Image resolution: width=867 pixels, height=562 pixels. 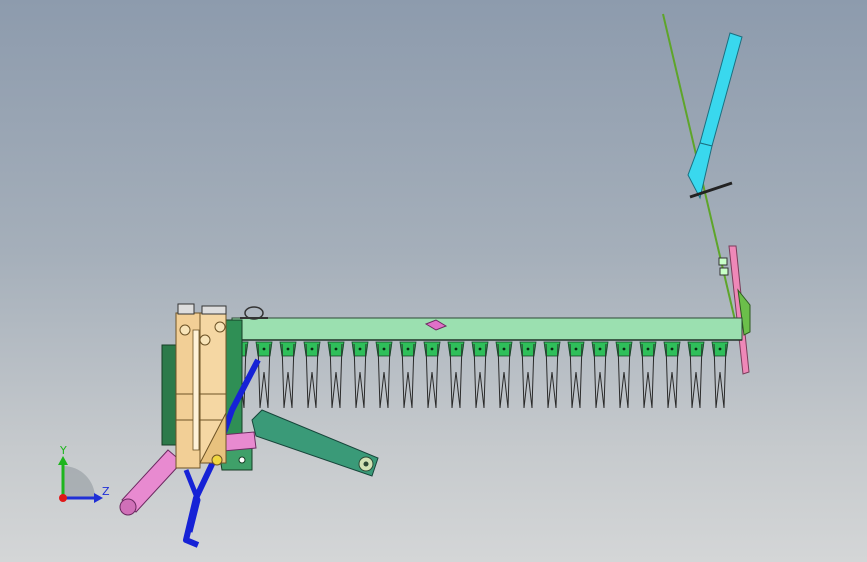 I want to click on triad-origin, so click(x=63, y=498).